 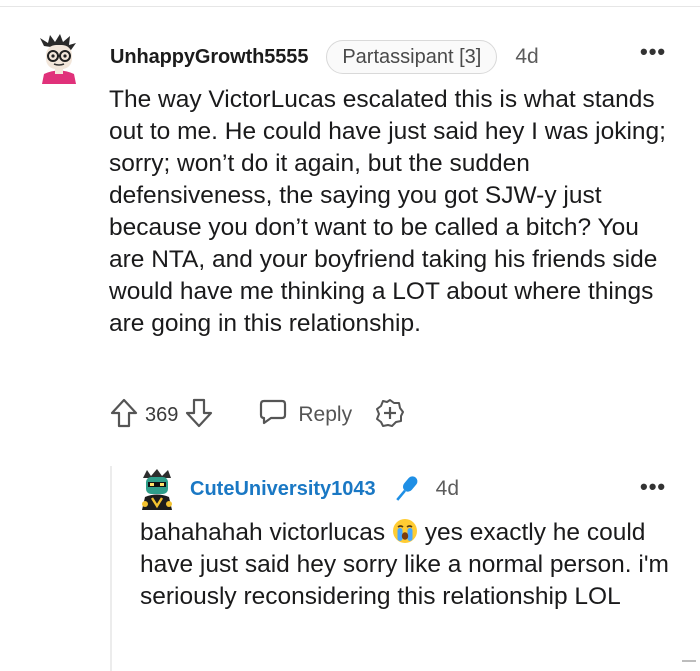 I want to click on reply-text-start: bahahahah victorlucas, so click(x=266, y=532).